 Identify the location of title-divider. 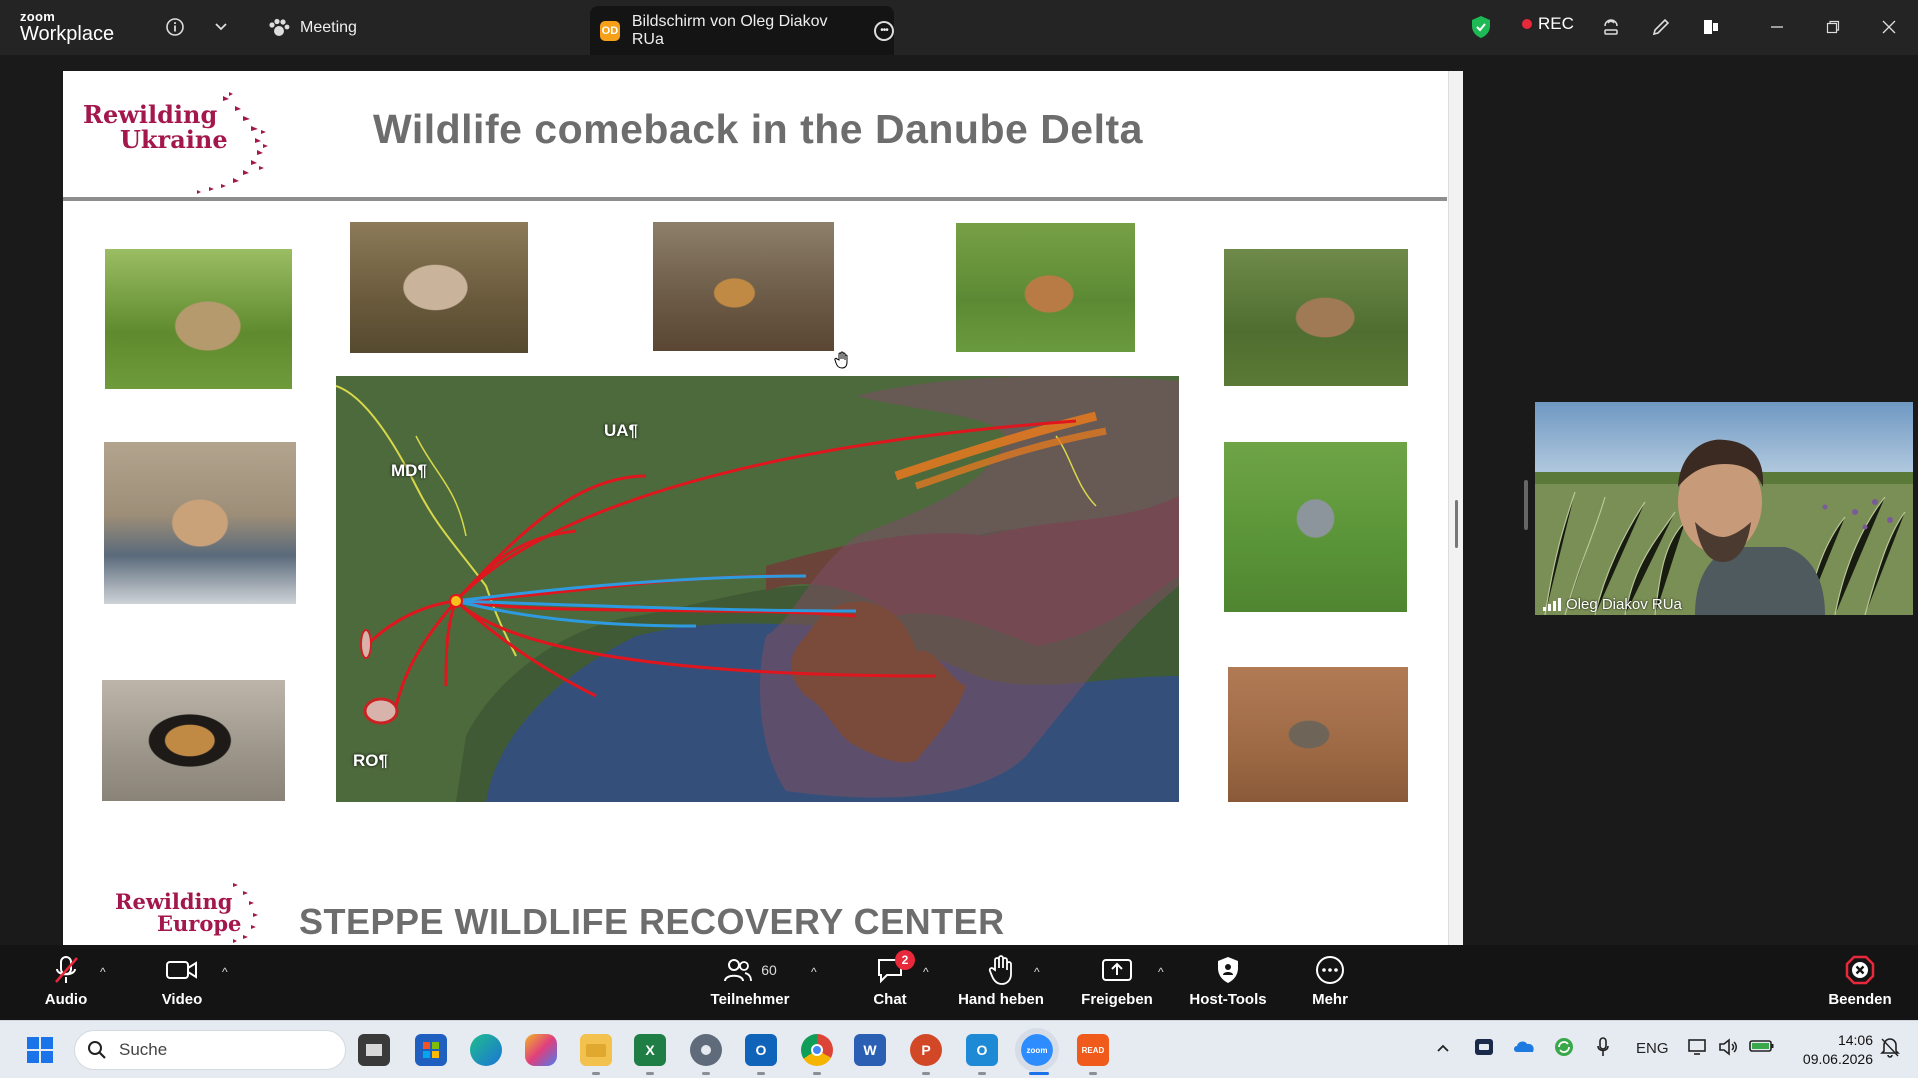
(755, 199).